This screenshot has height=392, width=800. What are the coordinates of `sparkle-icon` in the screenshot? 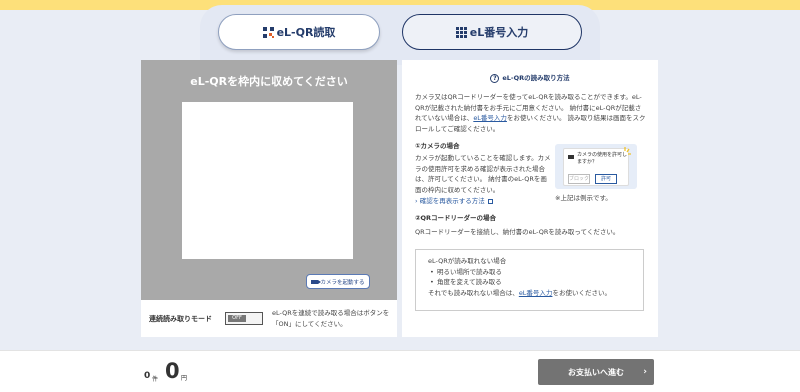 It's located at (627, 151).